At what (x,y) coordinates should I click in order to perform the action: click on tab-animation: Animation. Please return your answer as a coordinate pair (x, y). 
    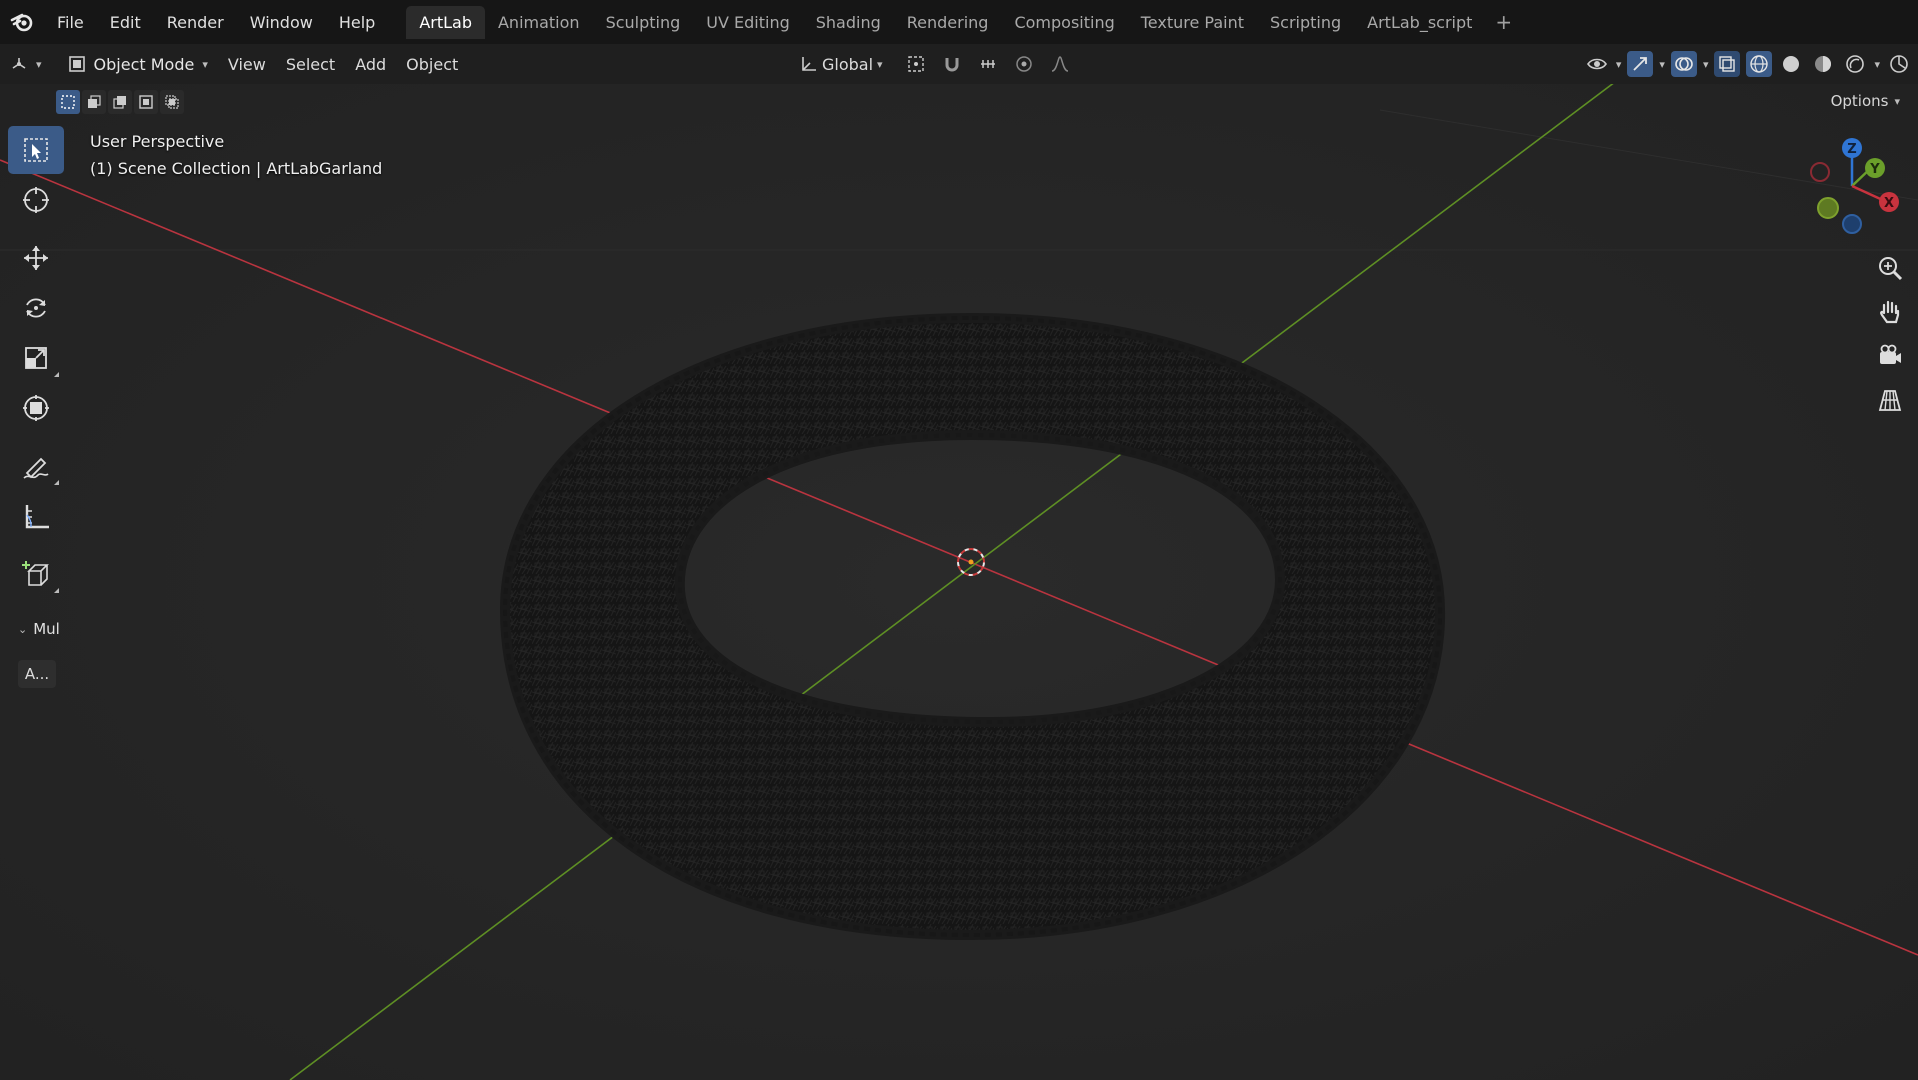
    Looking at the image, I should click on (539, 22).